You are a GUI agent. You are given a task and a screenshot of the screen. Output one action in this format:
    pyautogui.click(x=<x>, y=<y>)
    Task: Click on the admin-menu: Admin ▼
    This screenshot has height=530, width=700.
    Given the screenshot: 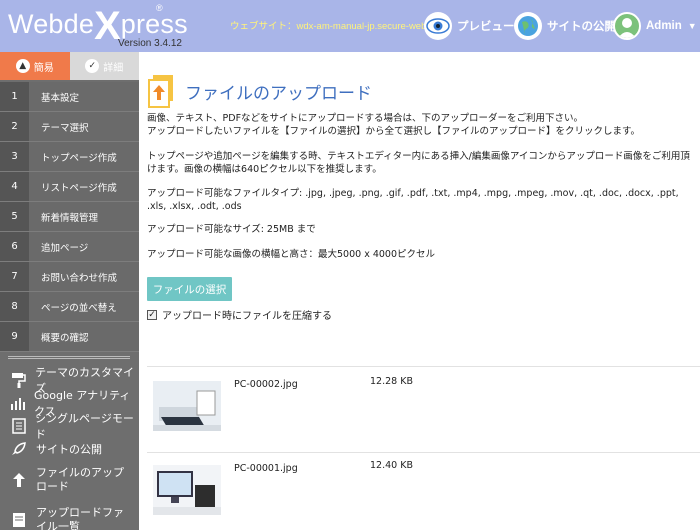 What is the action you would take?
    pyautogui.click(x=655, y=26)
    